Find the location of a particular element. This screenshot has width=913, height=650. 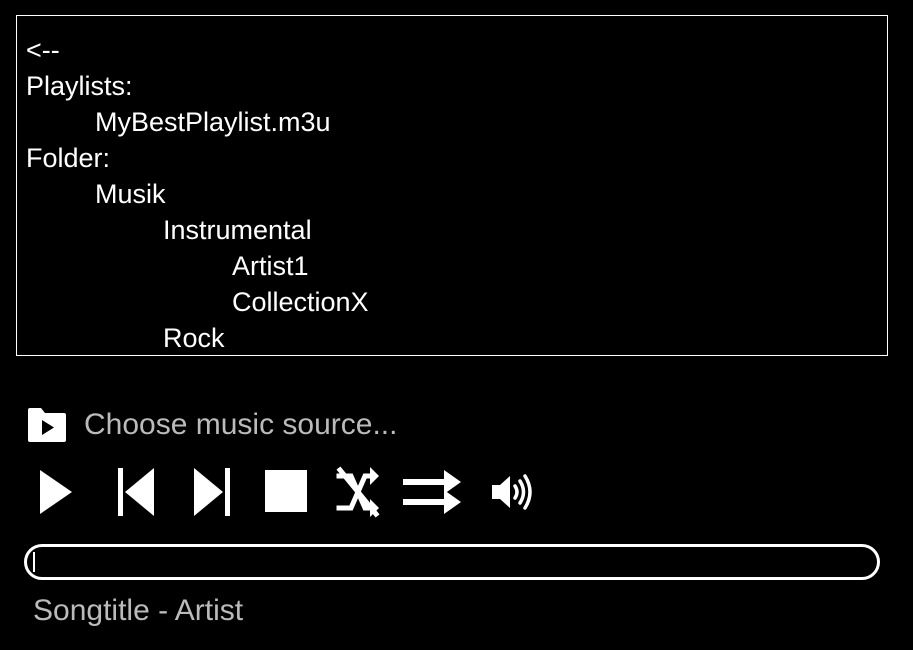

play-icon is located at coordinates (56, 492).